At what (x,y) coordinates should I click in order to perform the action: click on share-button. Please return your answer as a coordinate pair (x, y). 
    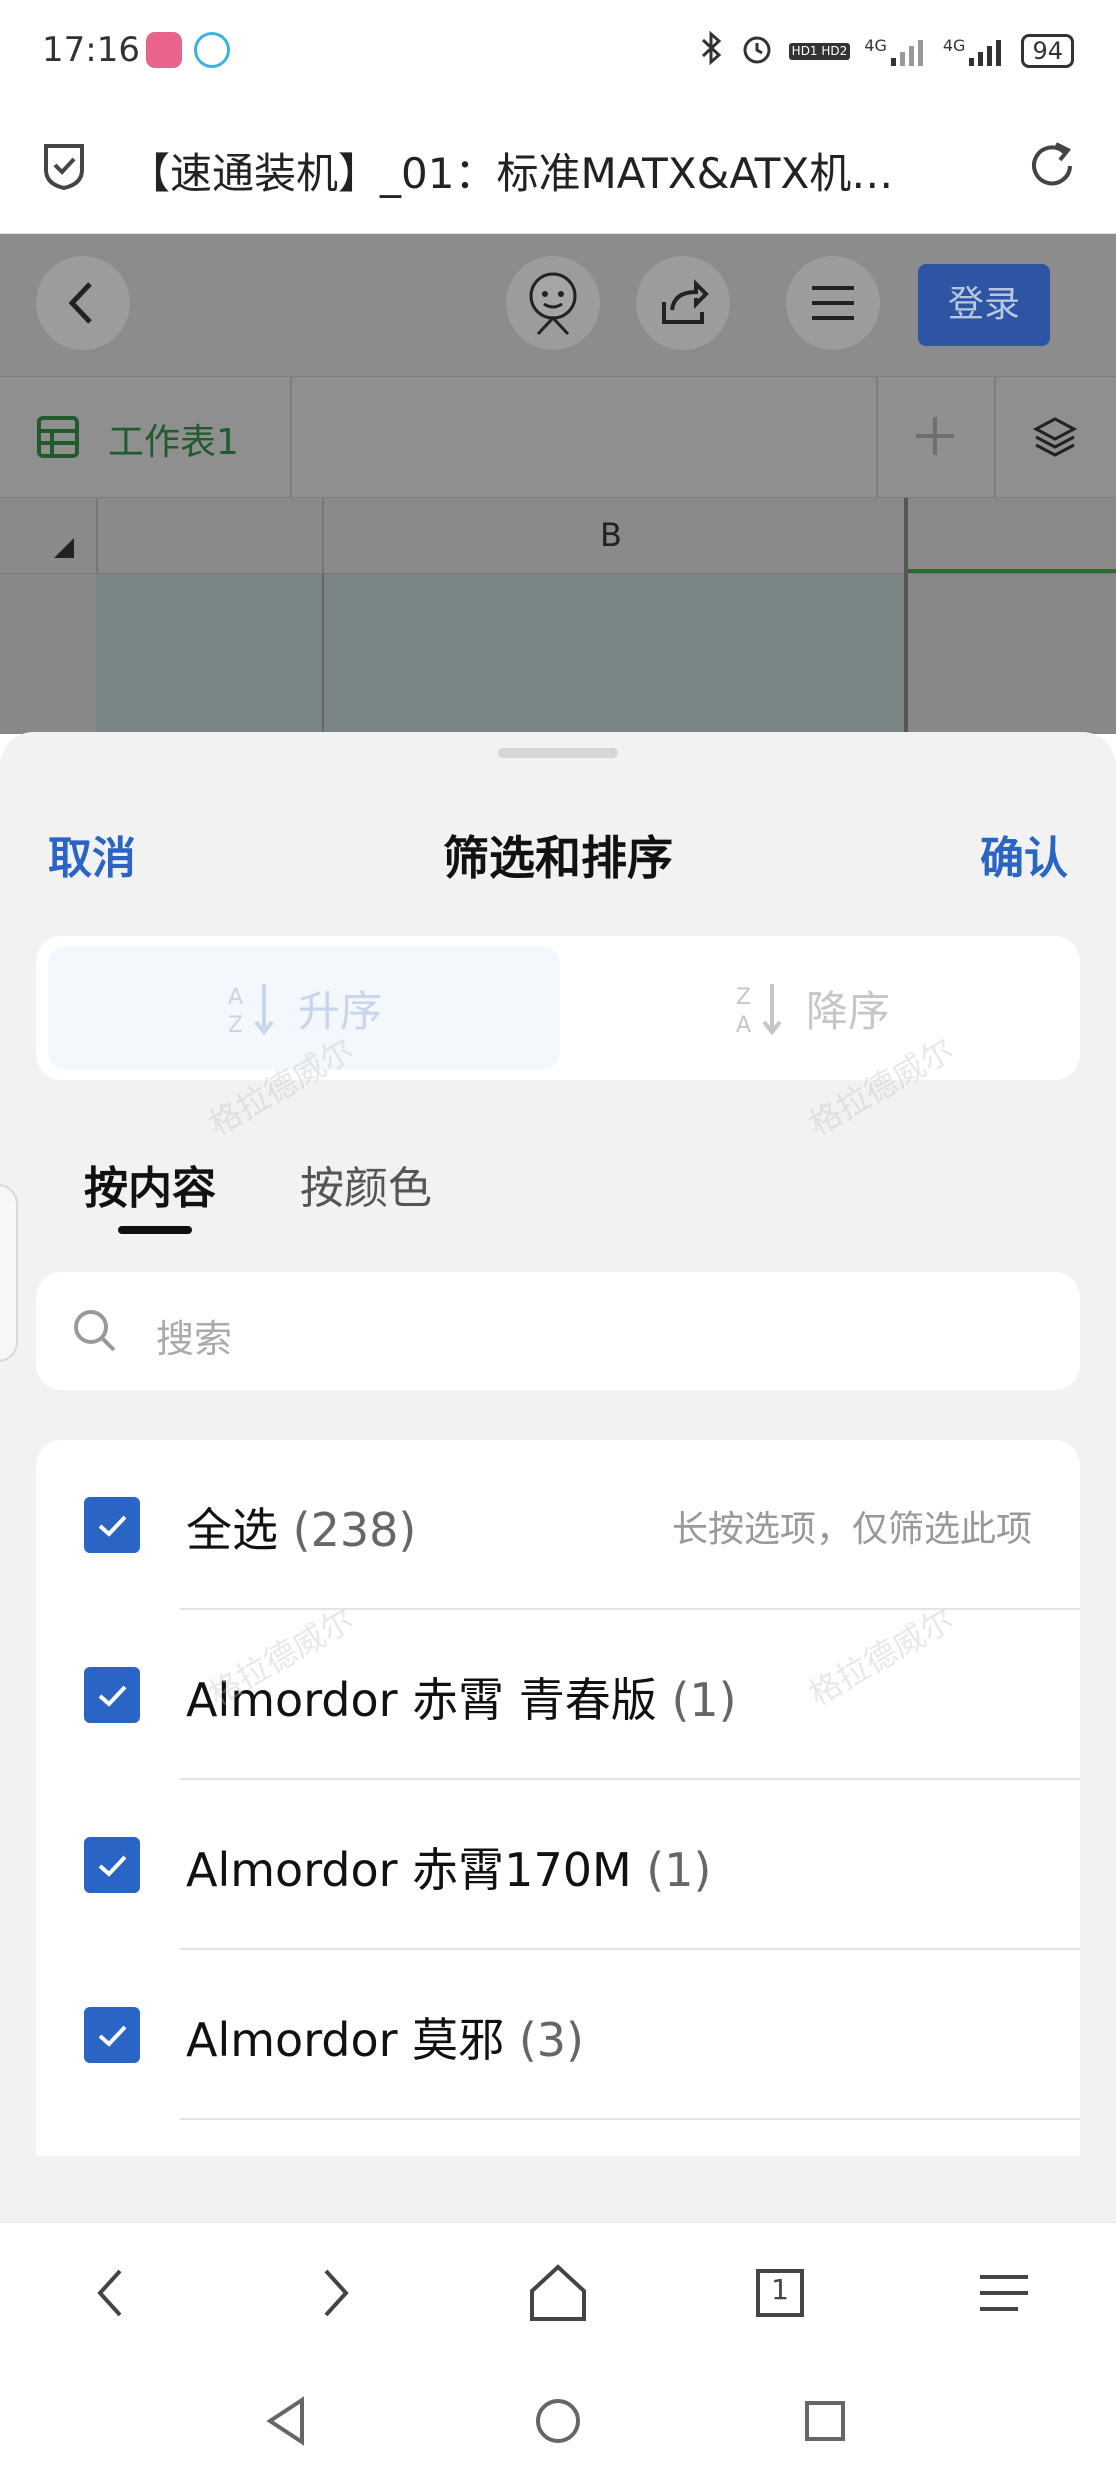
    Looking at the image, I should click on (683, 303).